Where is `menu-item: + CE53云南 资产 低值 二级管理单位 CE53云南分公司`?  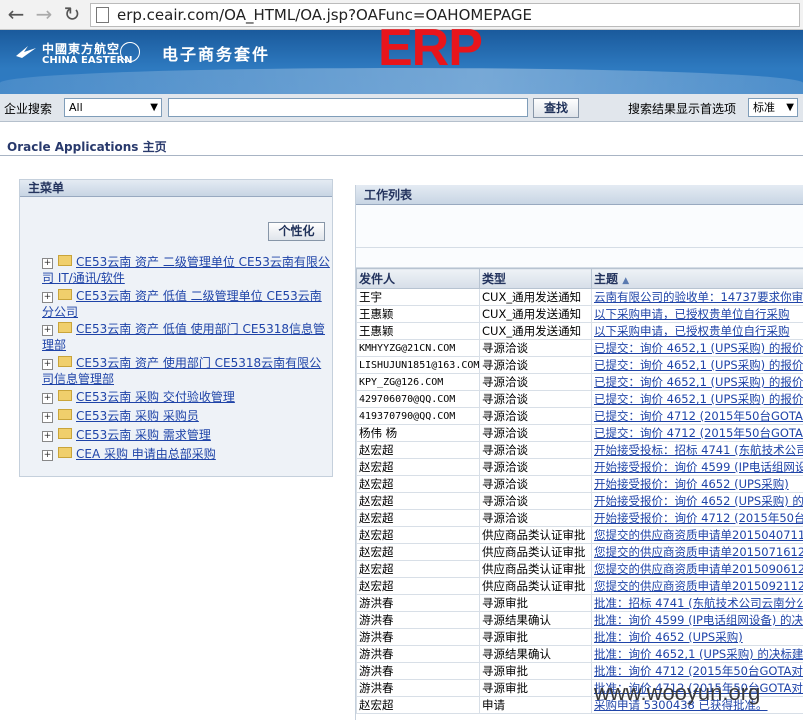
menu-item: + CE53云南 资产 低值 二级管理单位 CE53云南分公司 is located at coordinates (187, 304).